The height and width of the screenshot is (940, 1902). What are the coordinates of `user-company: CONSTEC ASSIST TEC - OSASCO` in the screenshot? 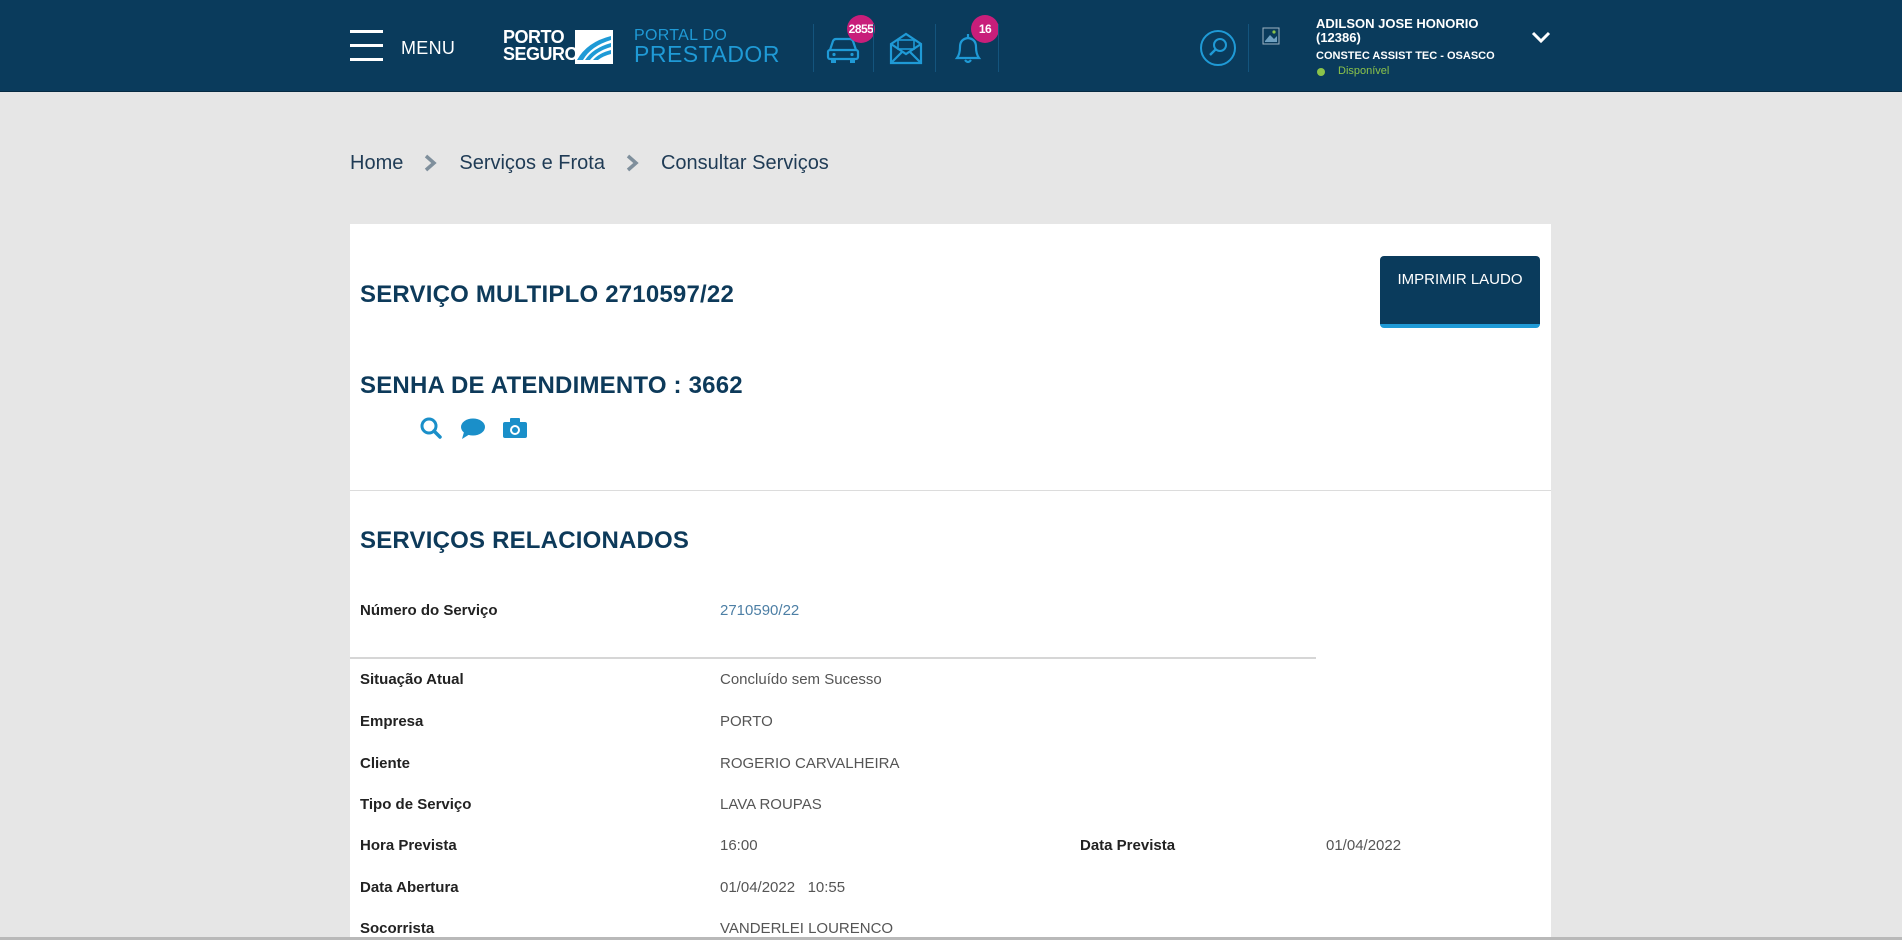 It's located at (1405, 56).